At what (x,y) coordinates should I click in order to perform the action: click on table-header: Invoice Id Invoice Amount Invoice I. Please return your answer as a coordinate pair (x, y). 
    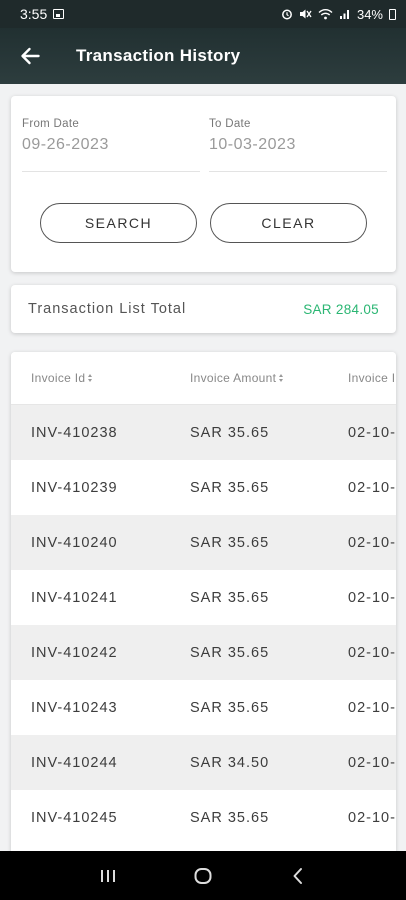
    Looking at the image, I should click on (203, 378).